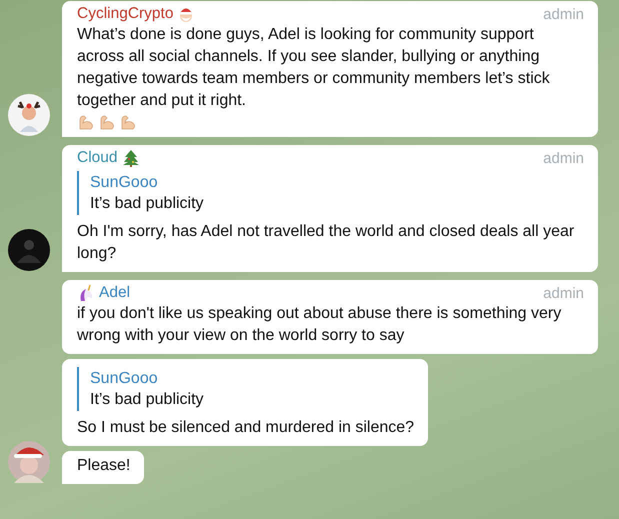  Describe the element at coordinates (131, 158) in the screenshot. I see `tree-icon` at that location.